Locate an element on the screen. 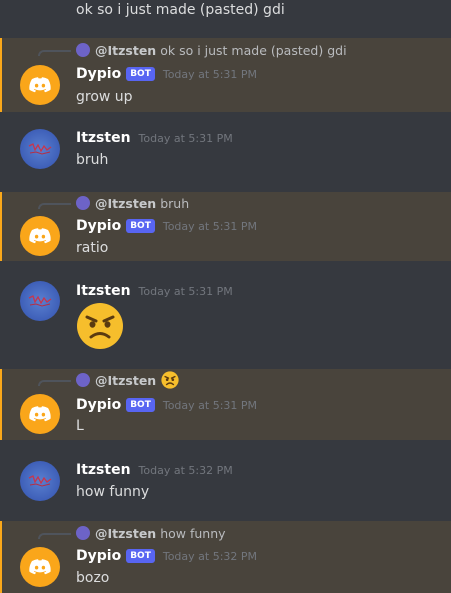 The width and height of the screenshot is (451, 593). message-bot-reply: @Itzsten Dypio BOT Today at 5:31 PM L is located at coordinates (225, 404).